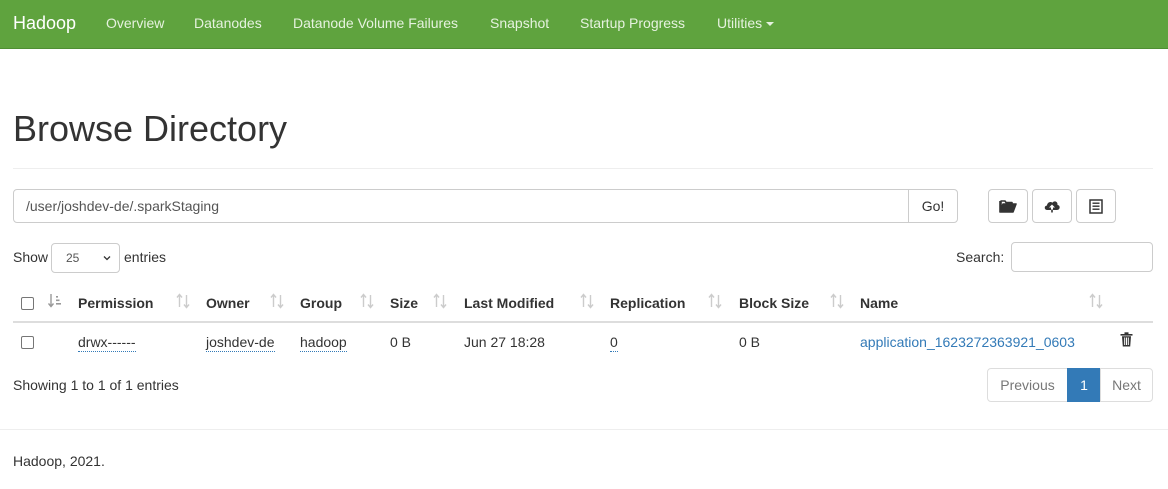  What do you see at coordinates (774, 303) in the screenshot?
I see `col-block-size: Block Size` at bounding box center [774, 303].